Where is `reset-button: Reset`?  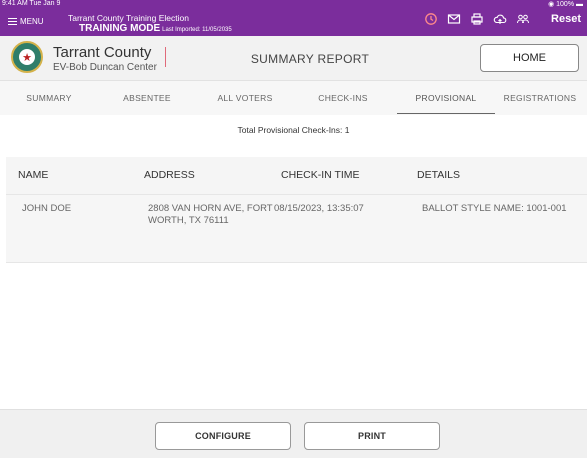
reset-button: Reset is located at coordinates (566, 19).